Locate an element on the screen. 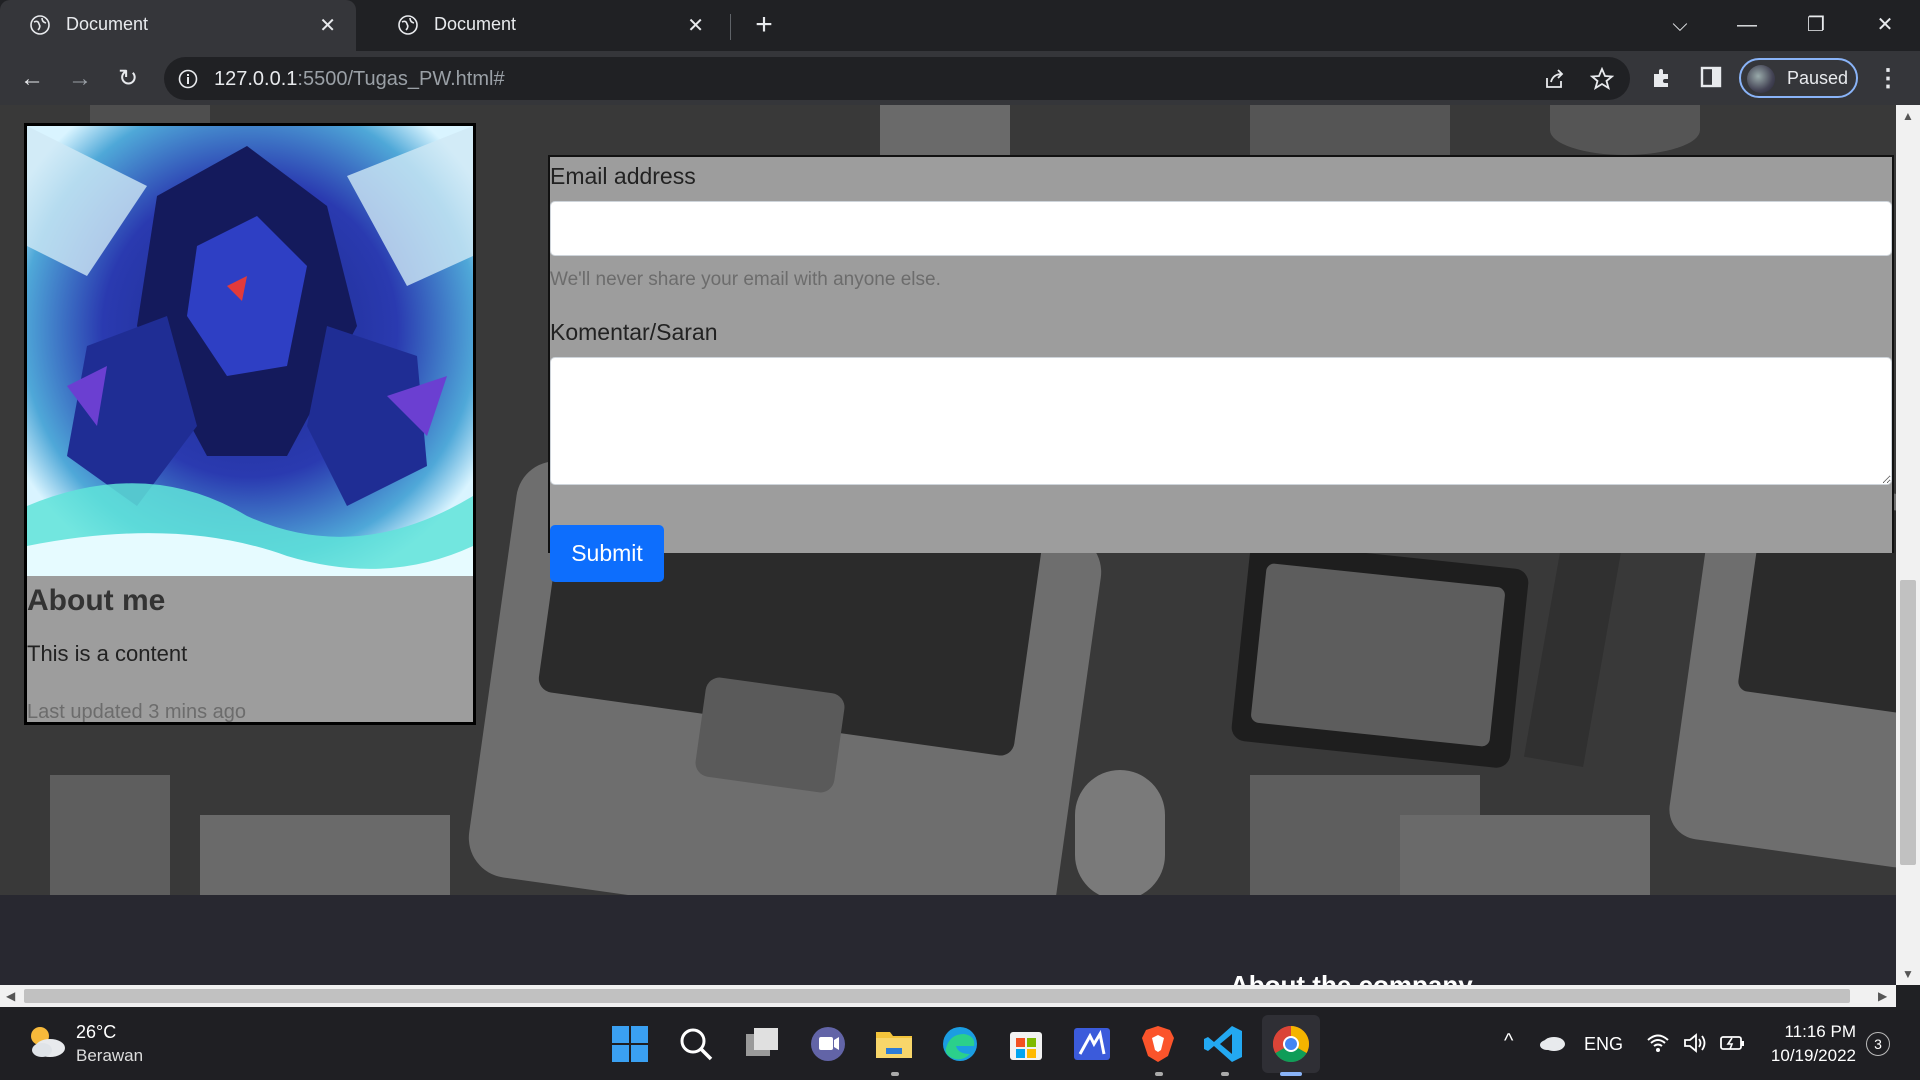  side-panel-icon is located at coordinates (1711, 77).